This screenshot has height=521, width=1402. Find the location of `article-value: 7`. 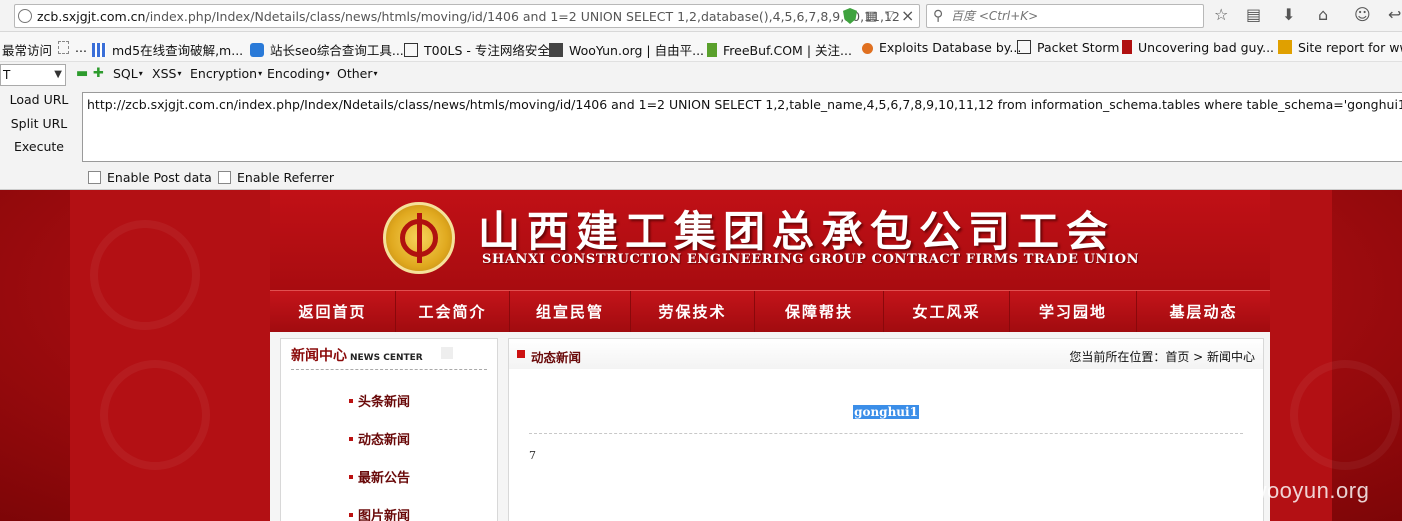

article-value: 7 is located at coordinates (532, 455).